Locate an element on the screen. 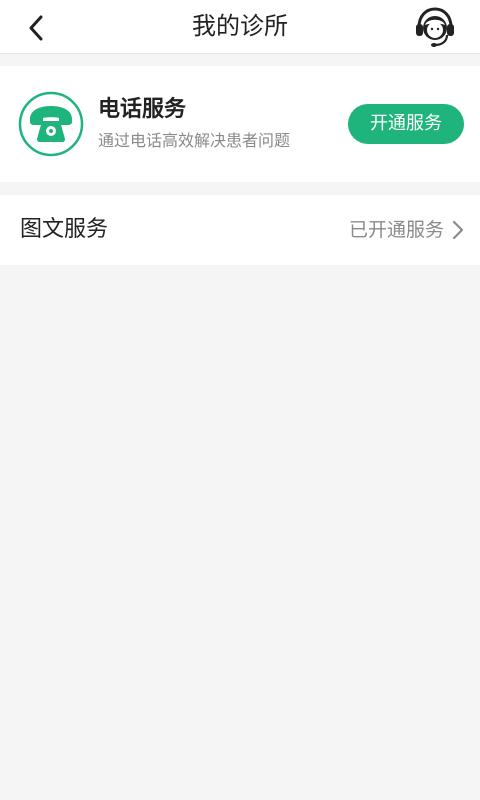 The image size is (480, 800). image-text-service-status: 已开通服务 is located at coordinates (396, 230).